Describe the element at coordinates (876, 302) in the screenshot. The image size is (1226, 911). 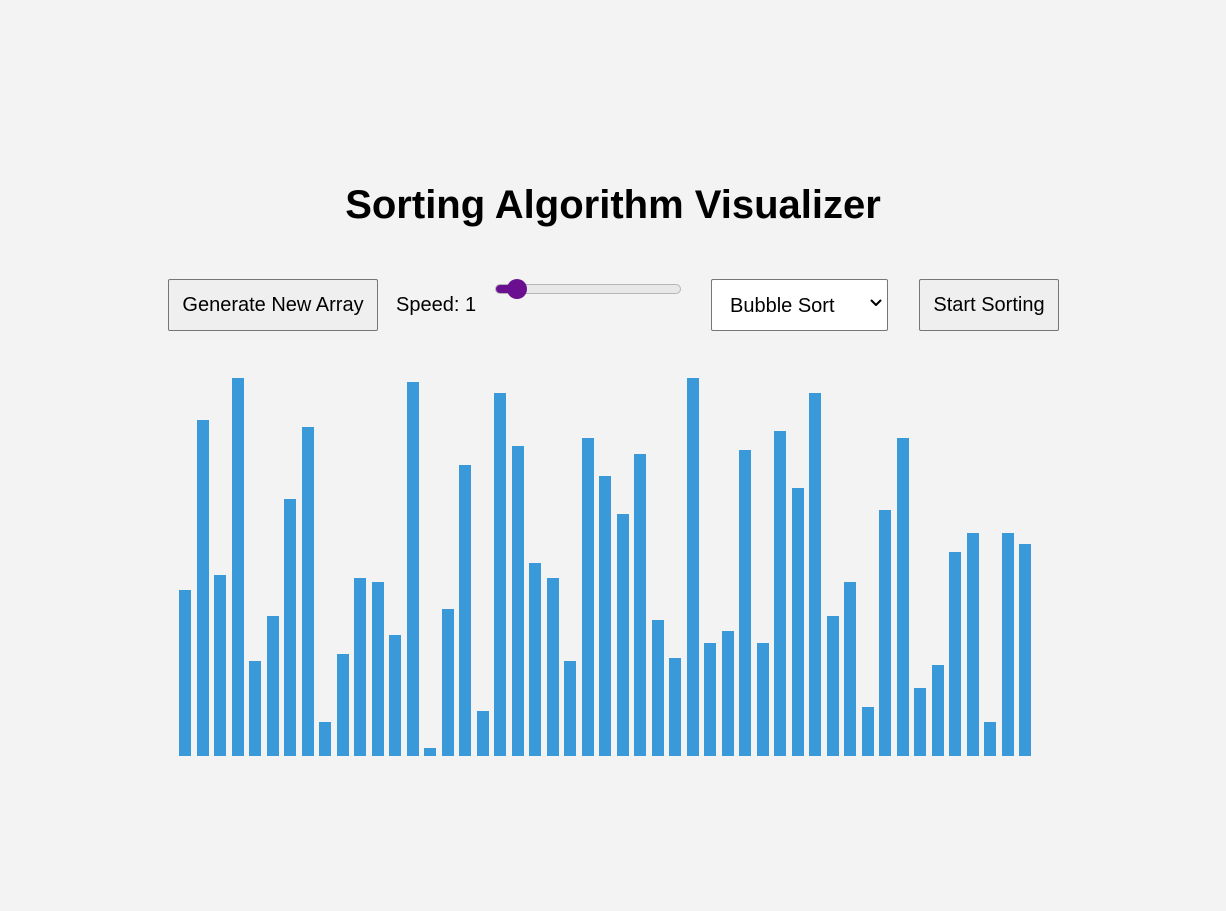
I see `chevron-down-icon` at that location.